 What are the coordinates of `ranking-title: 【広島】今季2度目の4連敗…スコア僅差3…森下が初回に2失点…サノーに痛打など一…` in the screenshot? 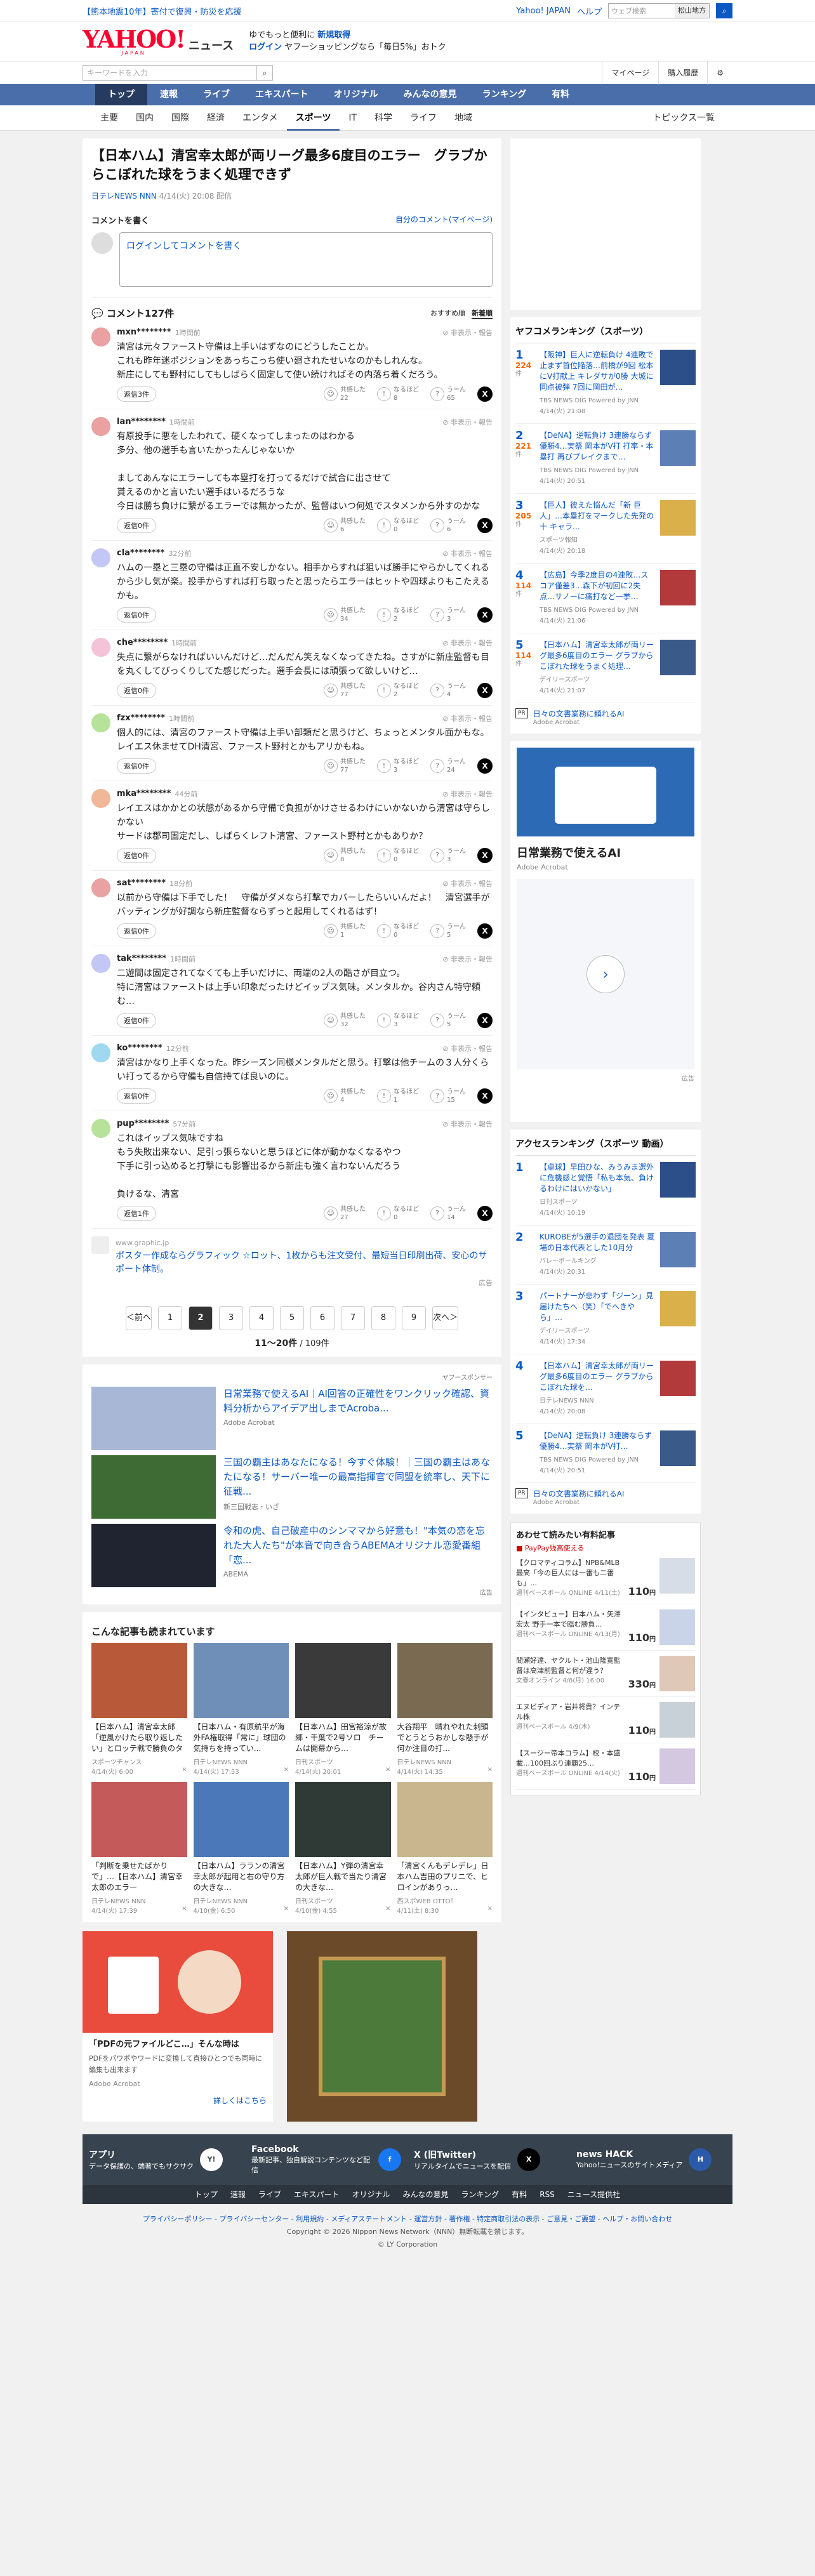 It's located at (597, 586).